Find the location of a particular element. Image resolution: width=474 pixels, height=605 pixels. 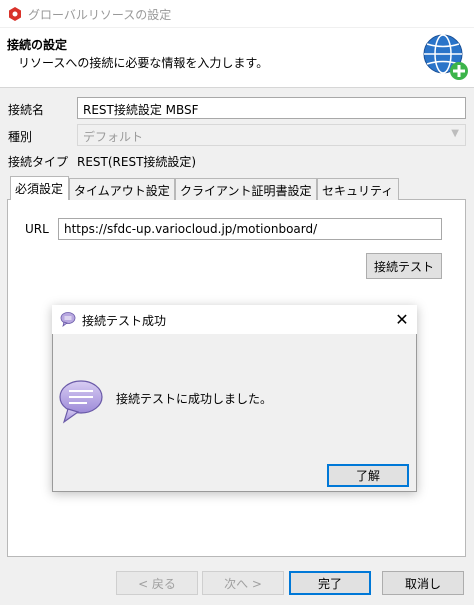

tab-required: 必須設定 is located at coordinates (39, 188).